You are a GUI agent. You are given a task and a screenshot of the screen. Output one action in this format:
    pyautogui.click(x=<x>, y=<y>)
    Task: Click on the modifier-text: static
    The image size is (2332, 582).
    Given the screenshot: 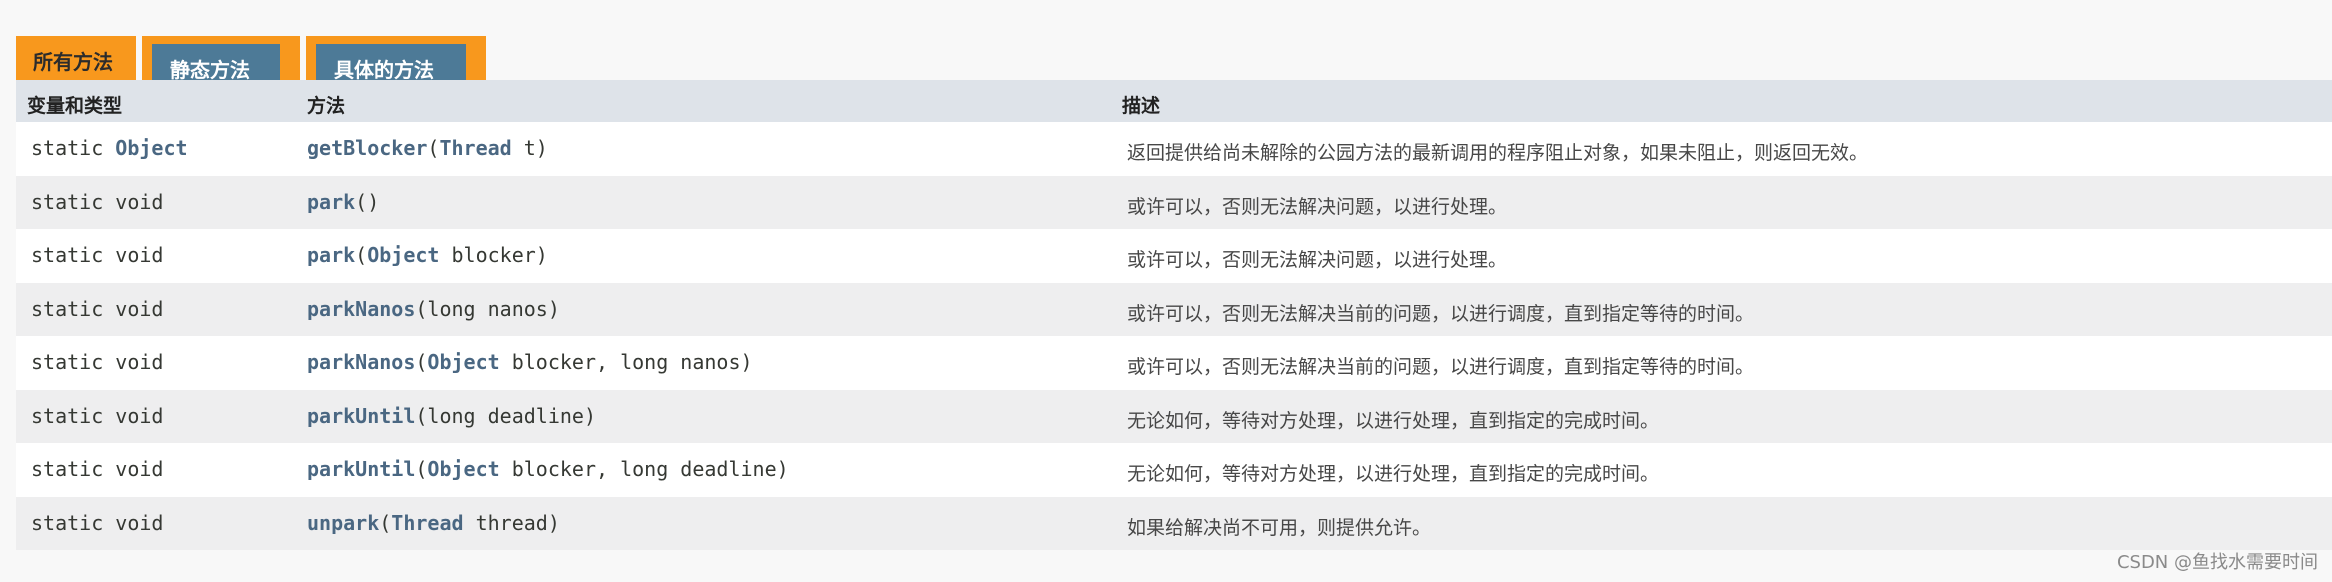 What is the action you would take?
    pyautogui.click(x=73, y=148)
    